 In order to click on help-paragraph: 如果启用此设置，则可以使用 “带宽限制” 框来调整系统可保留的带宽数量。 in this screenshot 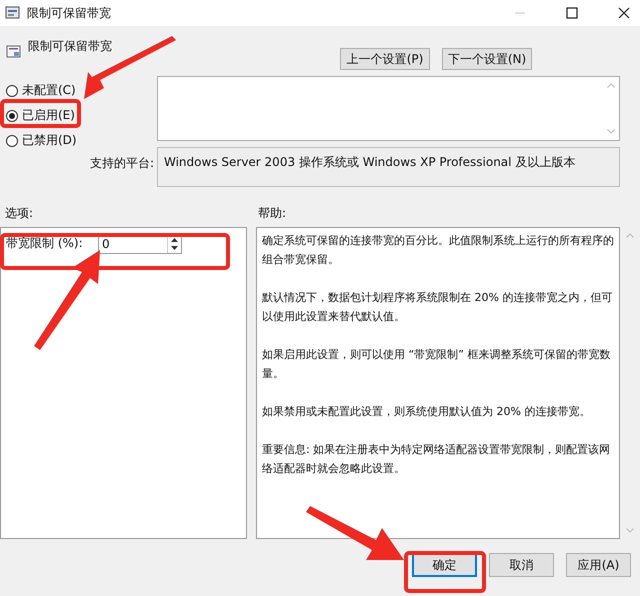, I will do `click(437, 364)`.